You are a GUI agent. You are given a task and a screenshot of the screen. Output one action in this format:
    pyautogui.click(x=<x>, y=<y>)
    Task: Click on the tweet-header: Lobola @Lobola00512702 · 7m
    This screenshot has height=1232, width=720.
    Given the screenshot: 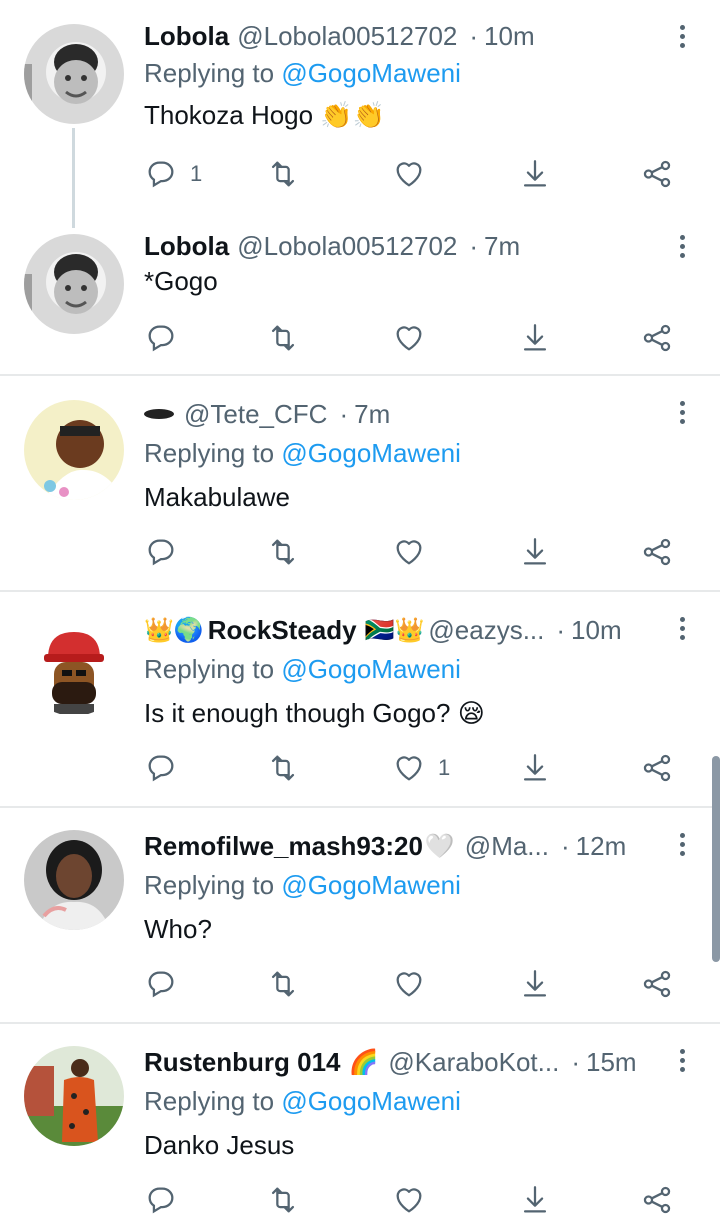 What is the action you would take?
    pyautogui.click(x=400, y=246)
    